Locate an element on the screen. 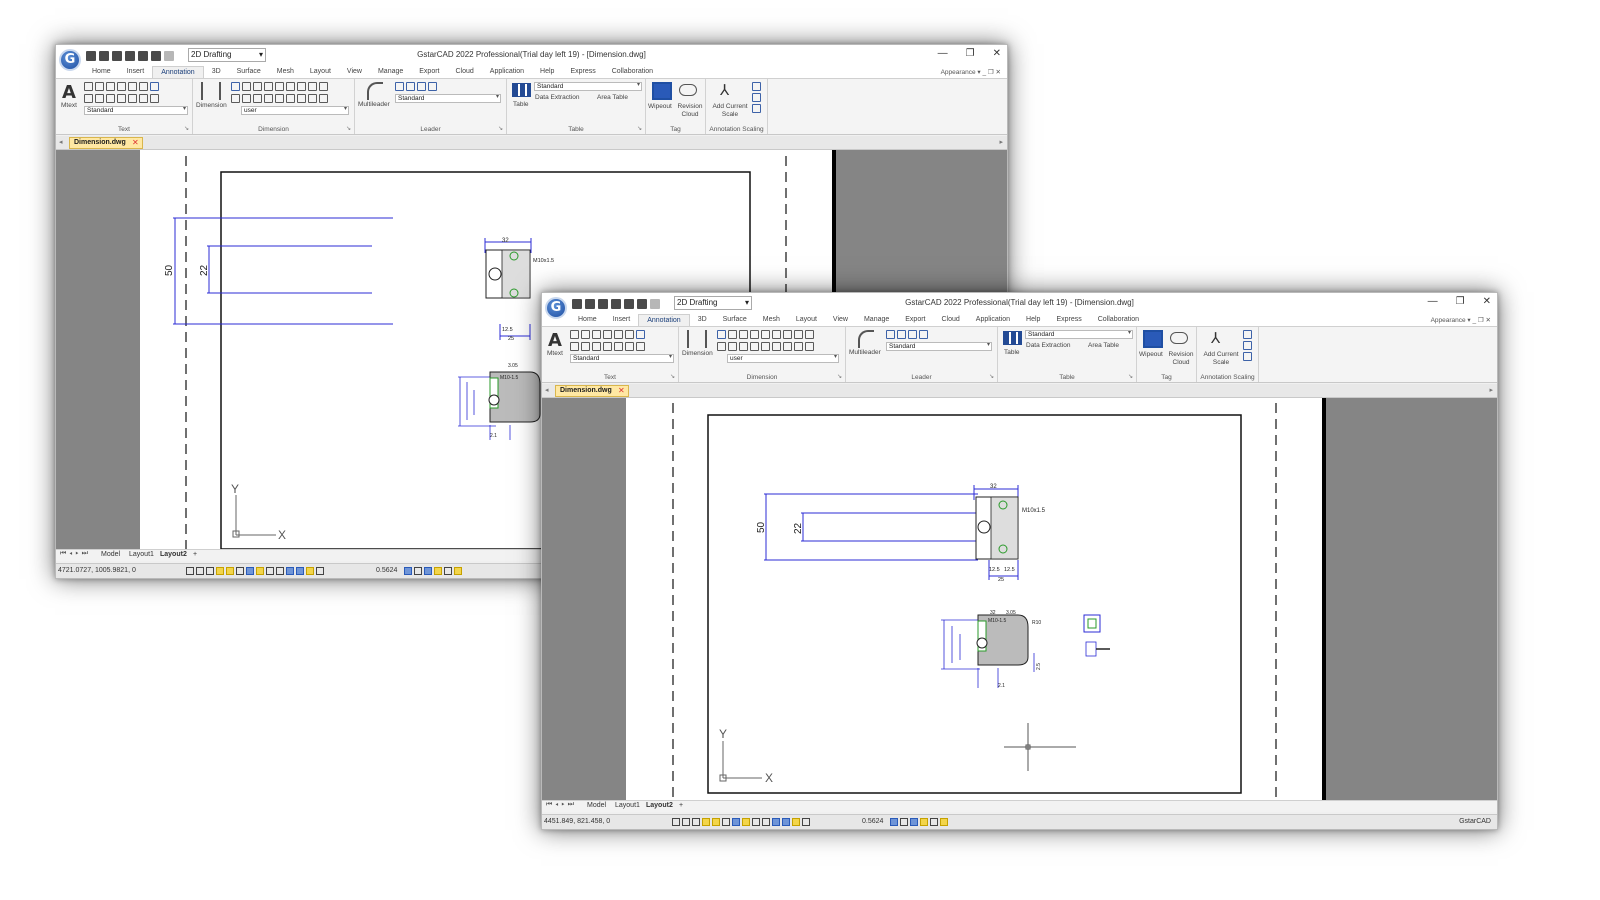  tab-mesh: Mesh is located at coordinates (771, 320).